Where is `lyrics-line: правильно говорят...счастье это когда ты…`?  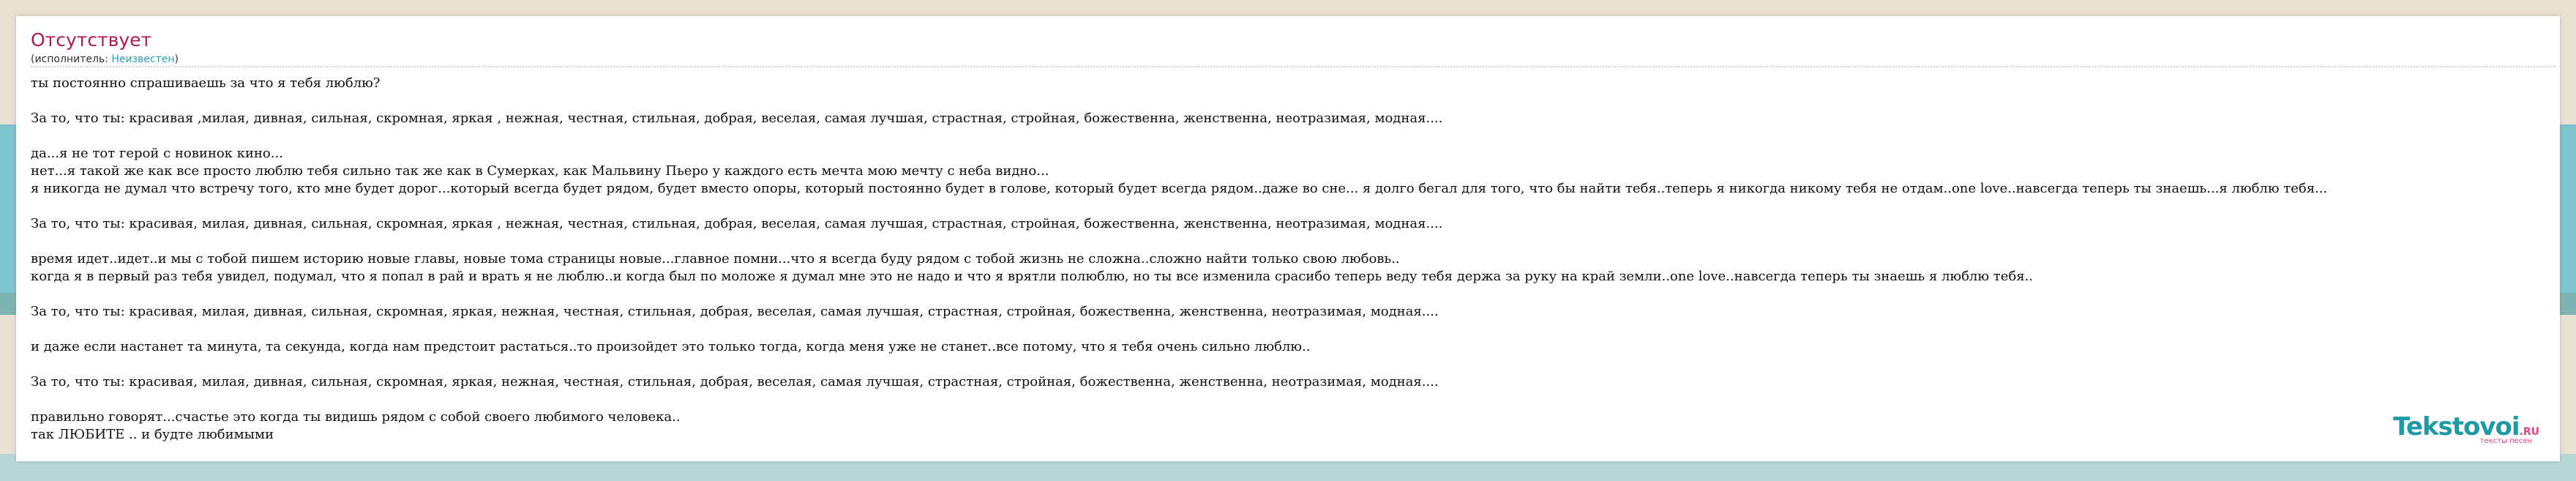 lyrics-line: правильно говорят...счастье это когда ты… is located at coordinates (356, 417).